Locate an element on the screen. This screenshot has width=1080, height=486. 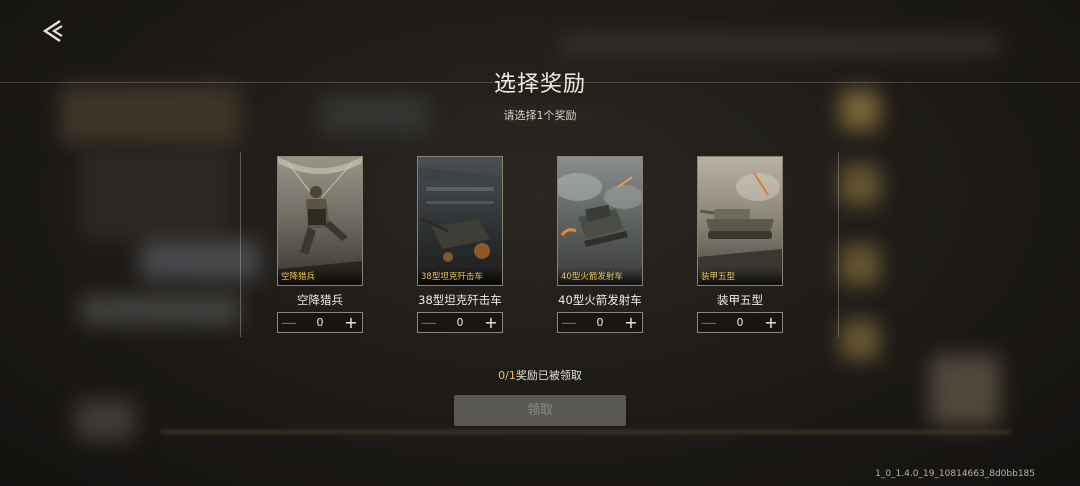
reward-image-tank-destroyer: 38型坦克歼击车 is located at coordinates (460, 221).